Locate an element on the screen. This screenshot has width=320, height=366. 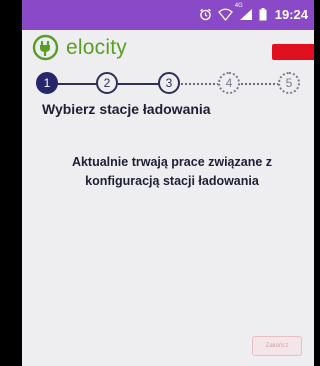
menu-button is located at coordinates (293, 52).